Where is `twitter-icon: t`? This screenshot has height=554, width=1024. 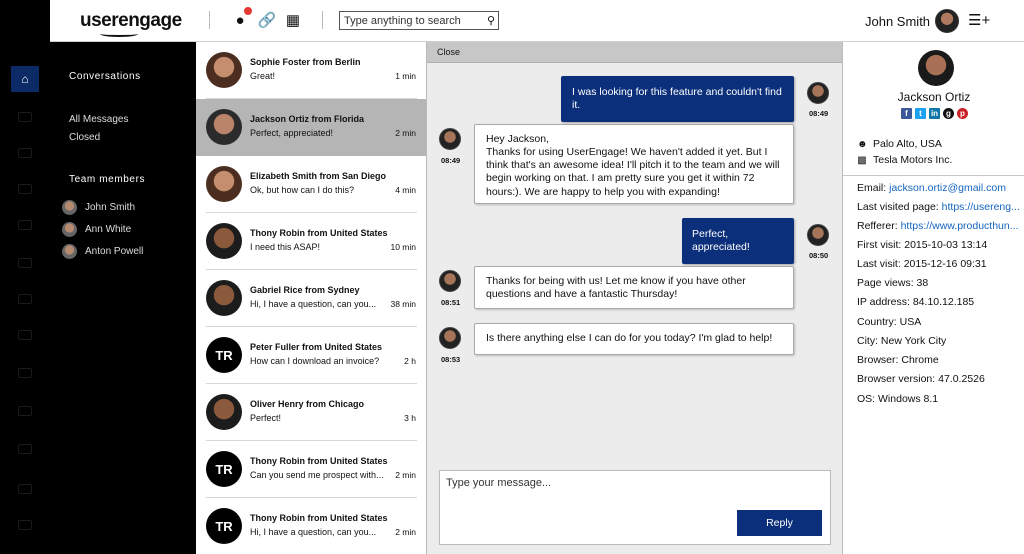
twitter-icon: t is located at coordinates (920, 113).